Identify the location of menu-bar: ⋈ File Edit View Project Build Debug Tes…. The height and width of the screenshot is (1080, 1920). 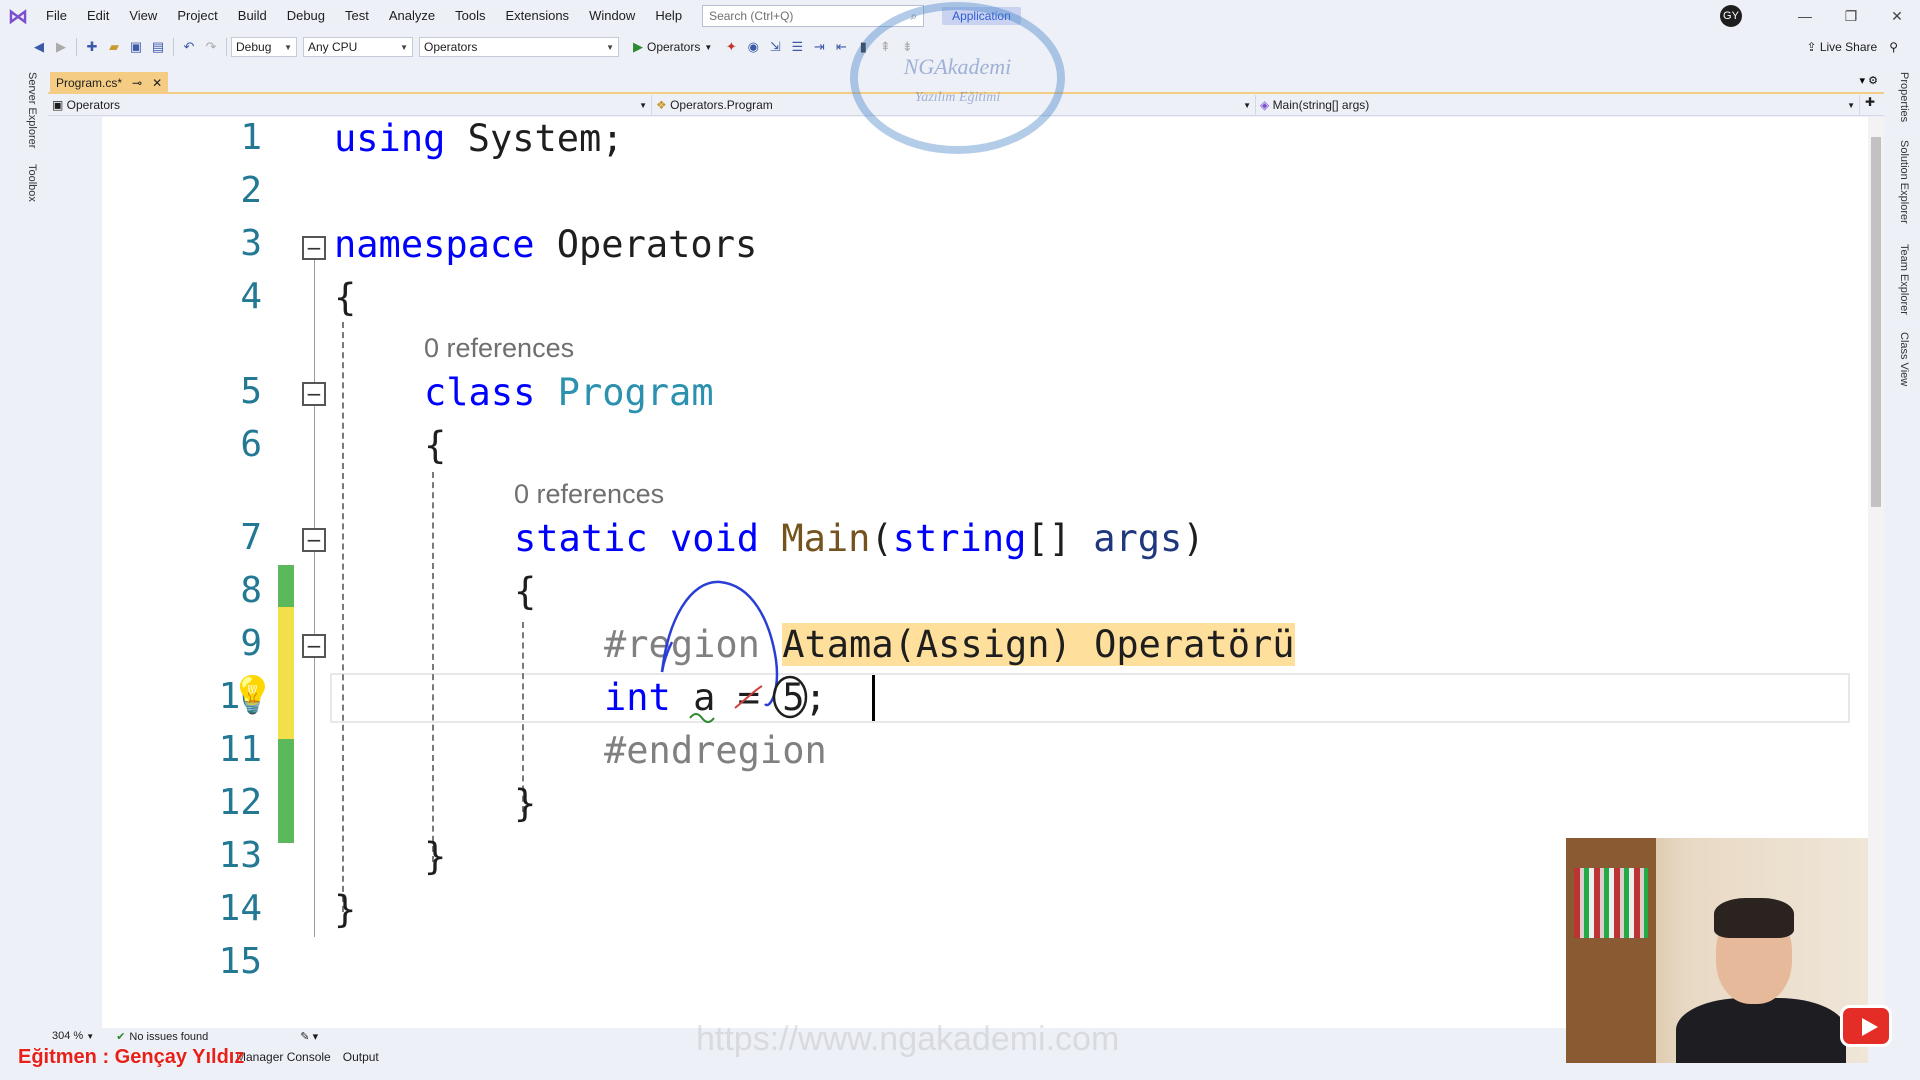
(960, 16).